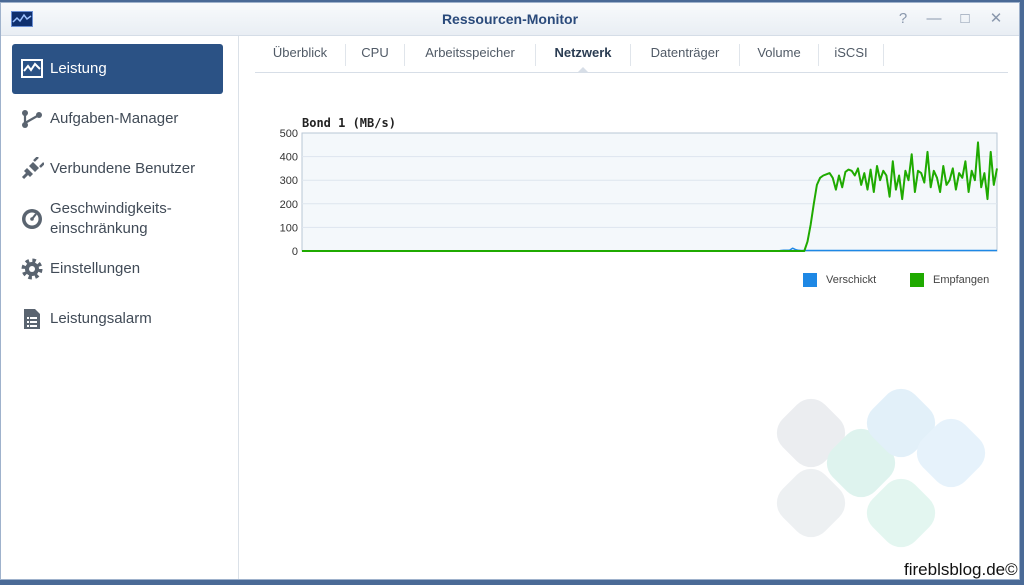  What do you see at coordinates (903, 19) in the screenshot?
I see `help-icon: ?` at bounding box center [903, 19].